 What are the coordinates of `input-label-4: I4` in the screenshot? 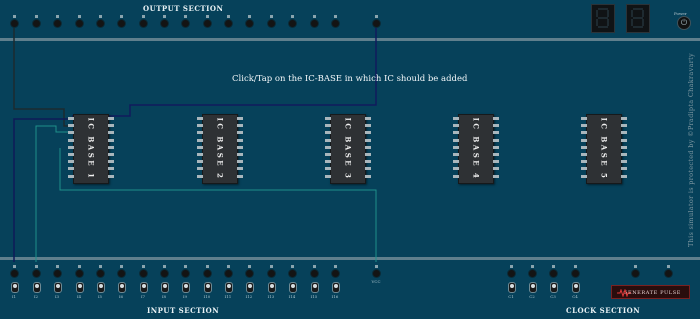 It's located at (79, 296).